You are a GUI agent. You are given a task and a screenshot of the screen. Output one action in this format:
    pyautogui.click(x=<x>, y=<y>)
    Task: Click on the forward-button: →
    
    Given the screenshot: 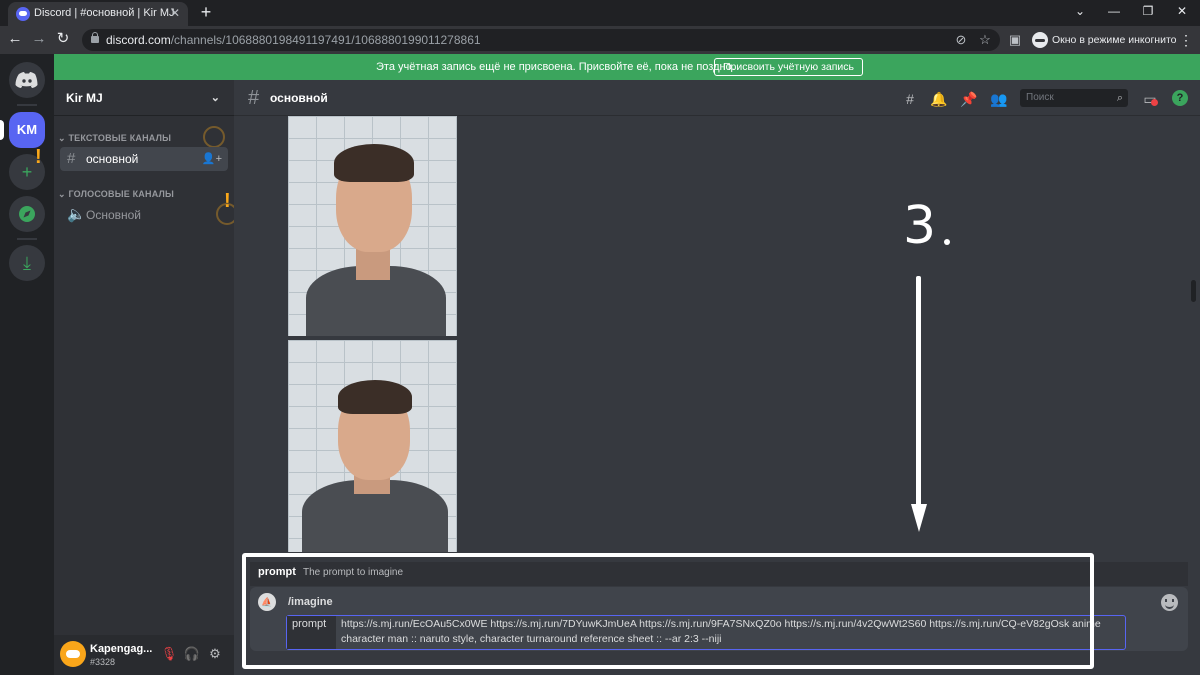 What is the action you would take?
    pyautogui.click(x=39, y=39)
    